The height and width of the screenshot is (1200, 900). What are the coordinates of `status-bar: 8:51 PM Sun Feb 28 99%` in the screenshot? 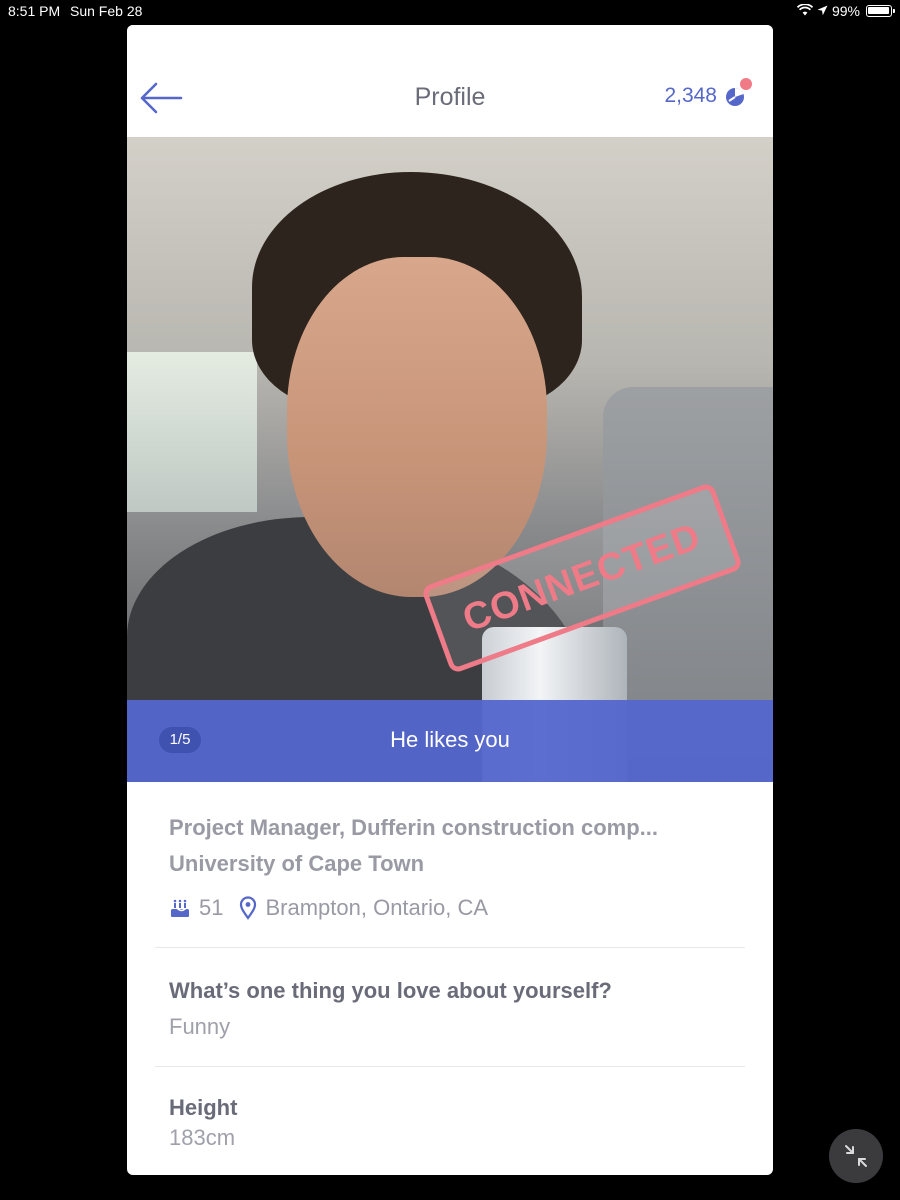 It's located at (450, 12).